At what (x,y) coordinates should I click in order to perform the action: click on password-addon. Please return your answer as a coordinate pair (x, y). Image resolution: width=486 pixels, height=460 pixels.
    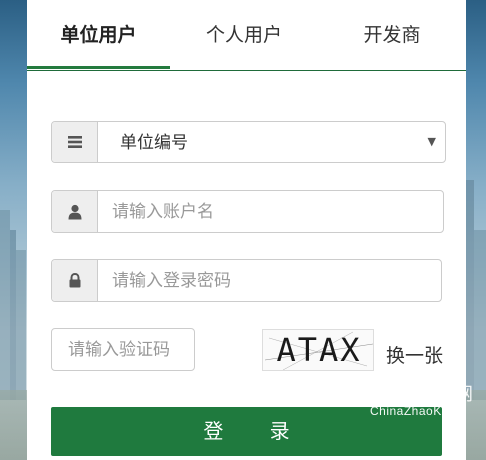
    Looking at the image, I should click on (75, 280).